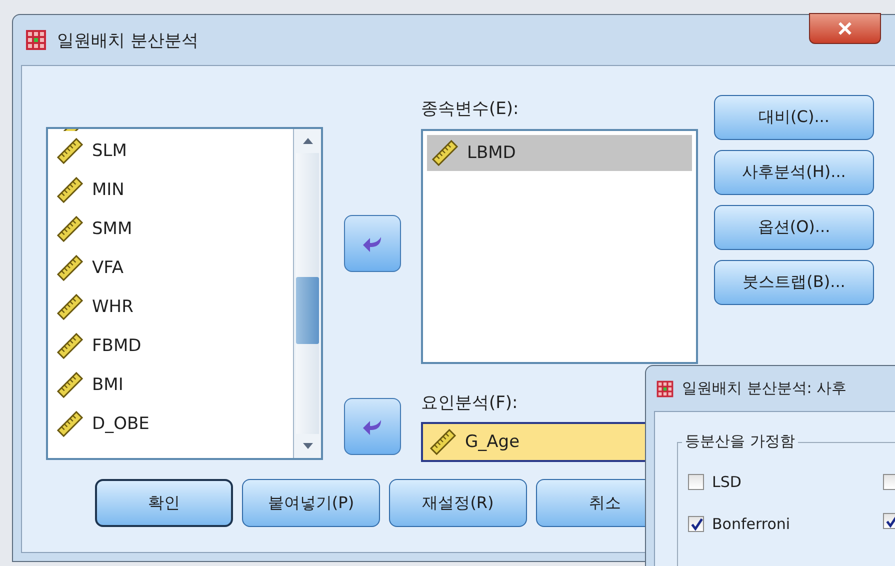 The height and width of the screenshot is (566, 895). What do you see at coordinates (785, 524) in the screenshot?
I see `checkbox: Bonferroni` at bounding box center [785, 524].